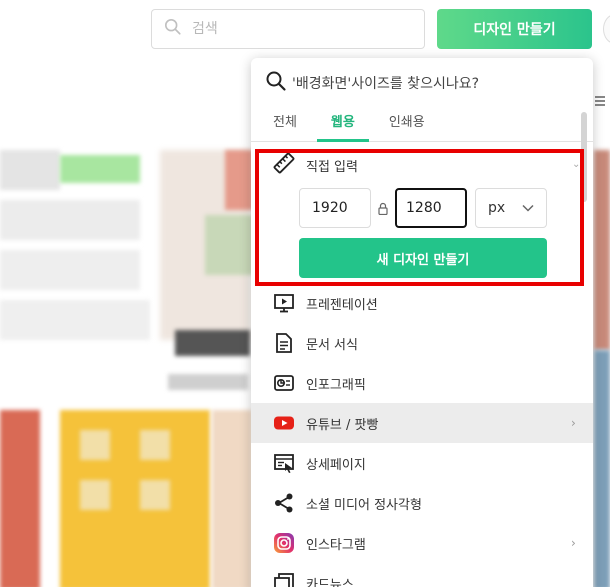 The width and height of the screenshot is (610, 587). Describe the element at coordinates (342, 305) in the screenshot. I see `list-item-label: 프레젠테이션` at that location.